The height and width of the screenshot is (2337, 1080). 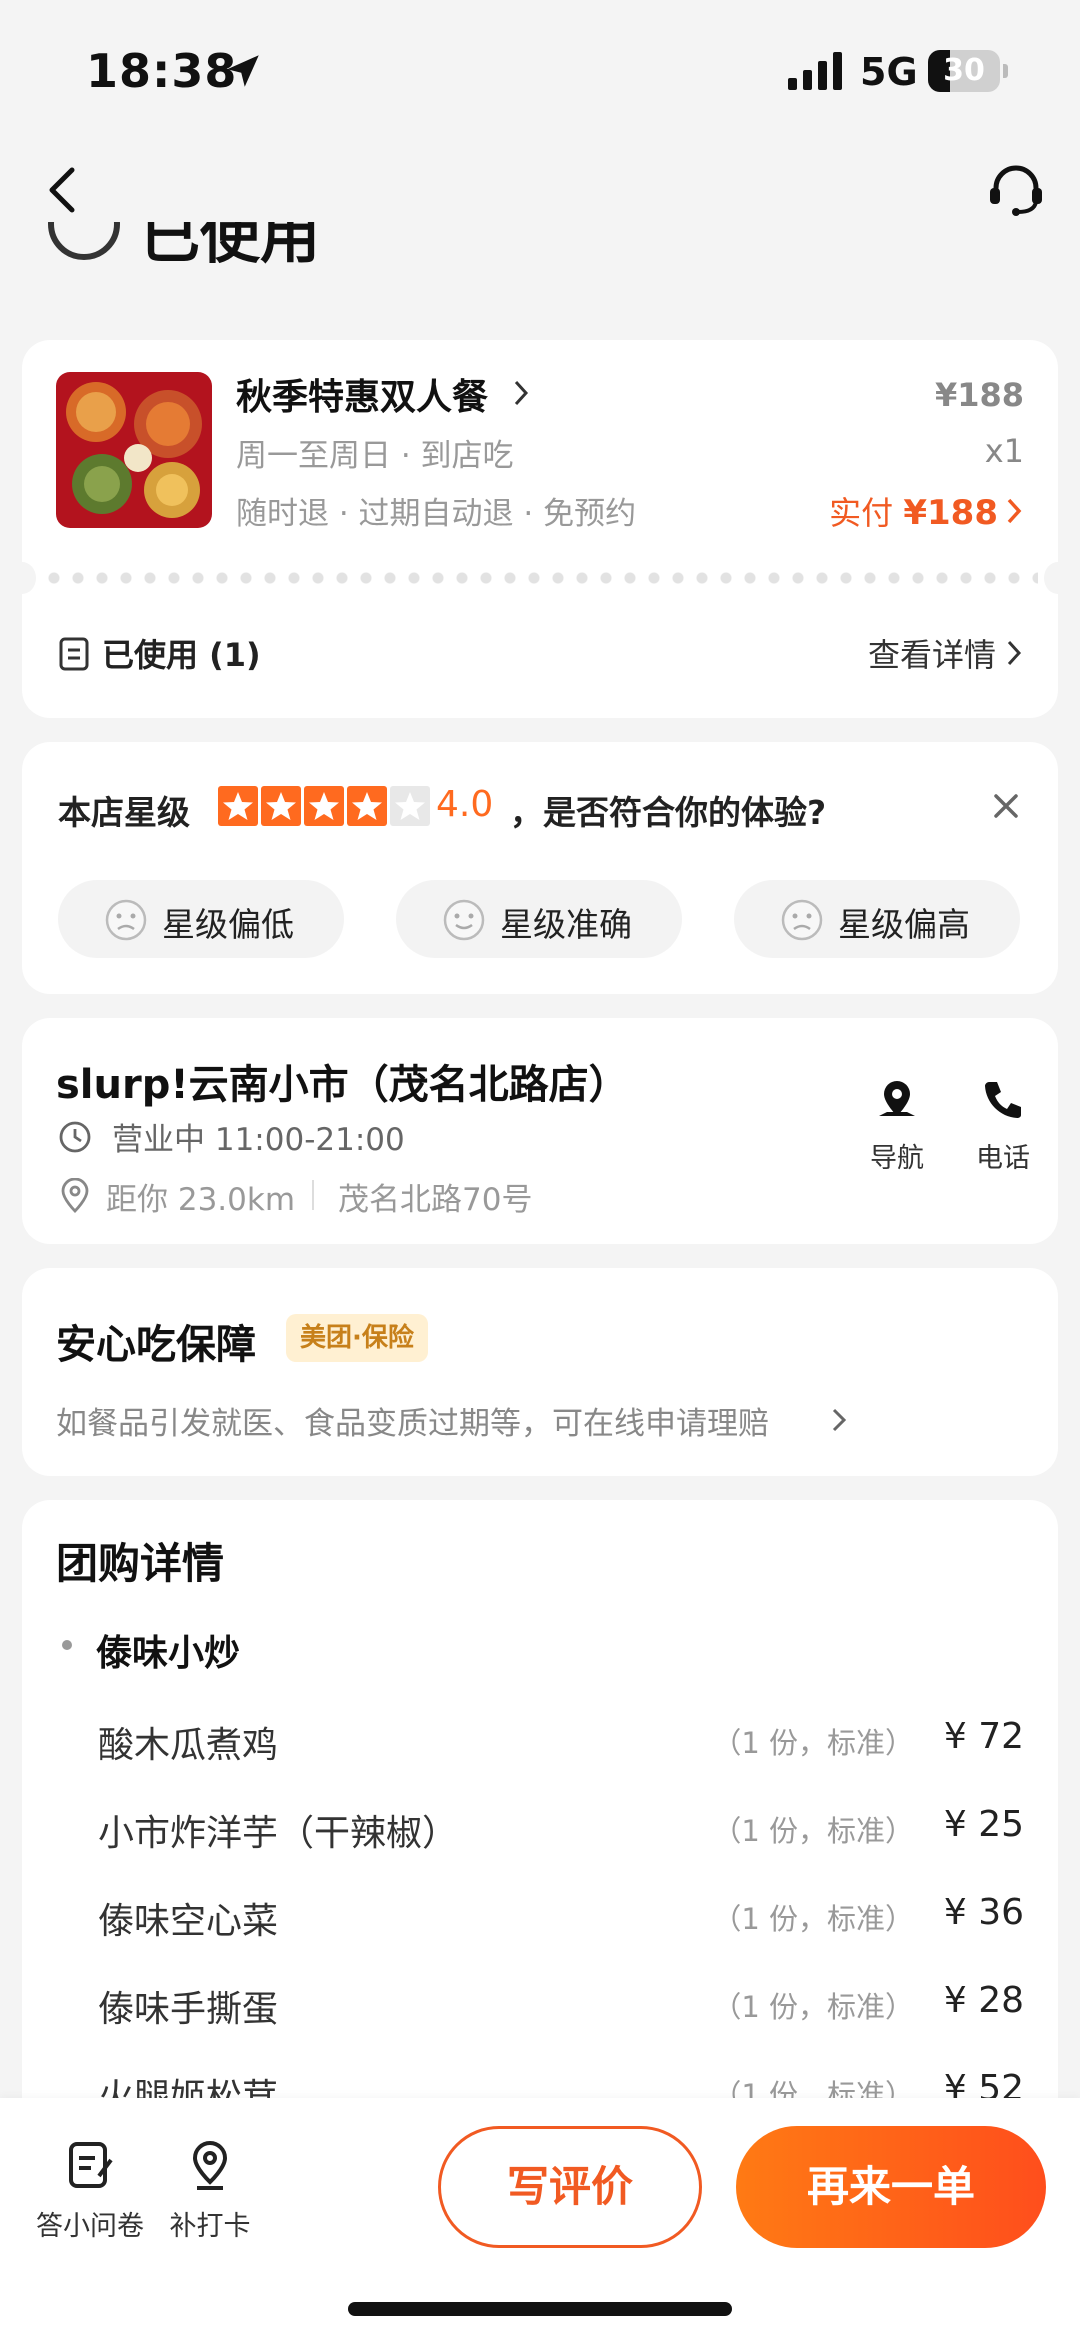 What do you see at coordinates (668, 812) in the screenshot?
I see `rating-question: ，是否符合你的体验?` at bounding box center [668, 812].